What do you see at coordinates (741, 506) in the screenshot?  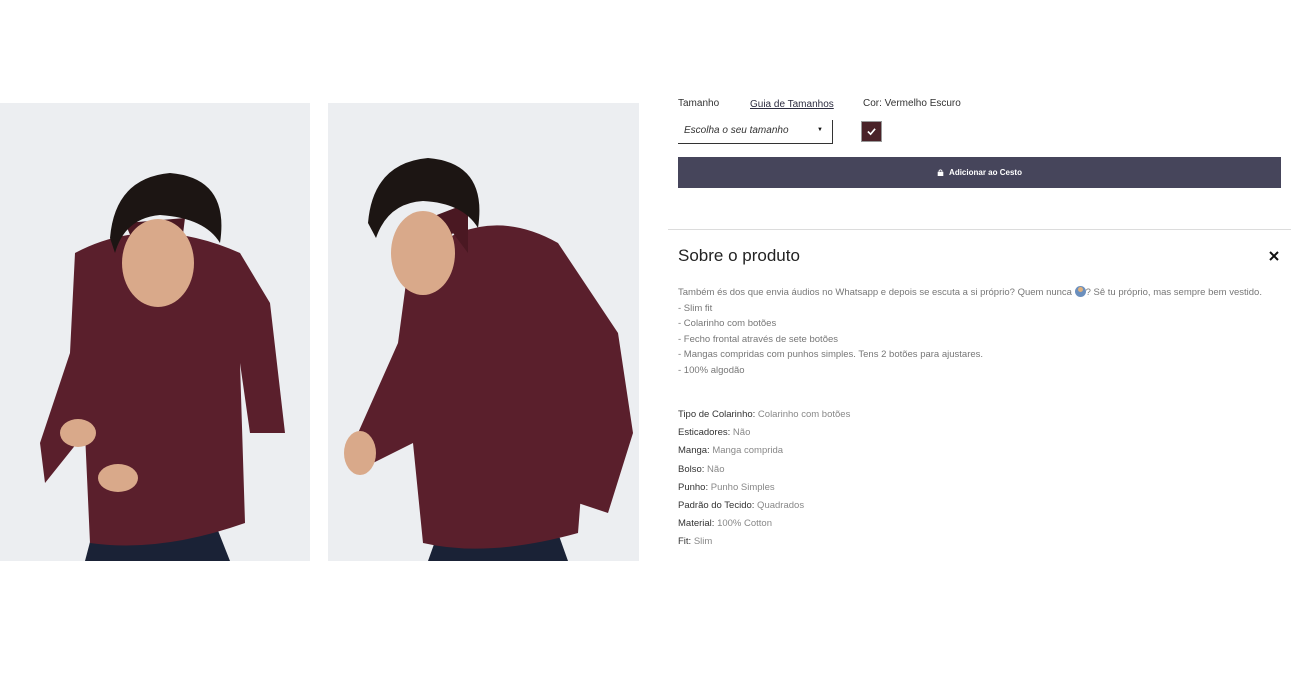 I see `spec-row: Padrão do Tecido: Quadrados` at bounding box center [741, 506].